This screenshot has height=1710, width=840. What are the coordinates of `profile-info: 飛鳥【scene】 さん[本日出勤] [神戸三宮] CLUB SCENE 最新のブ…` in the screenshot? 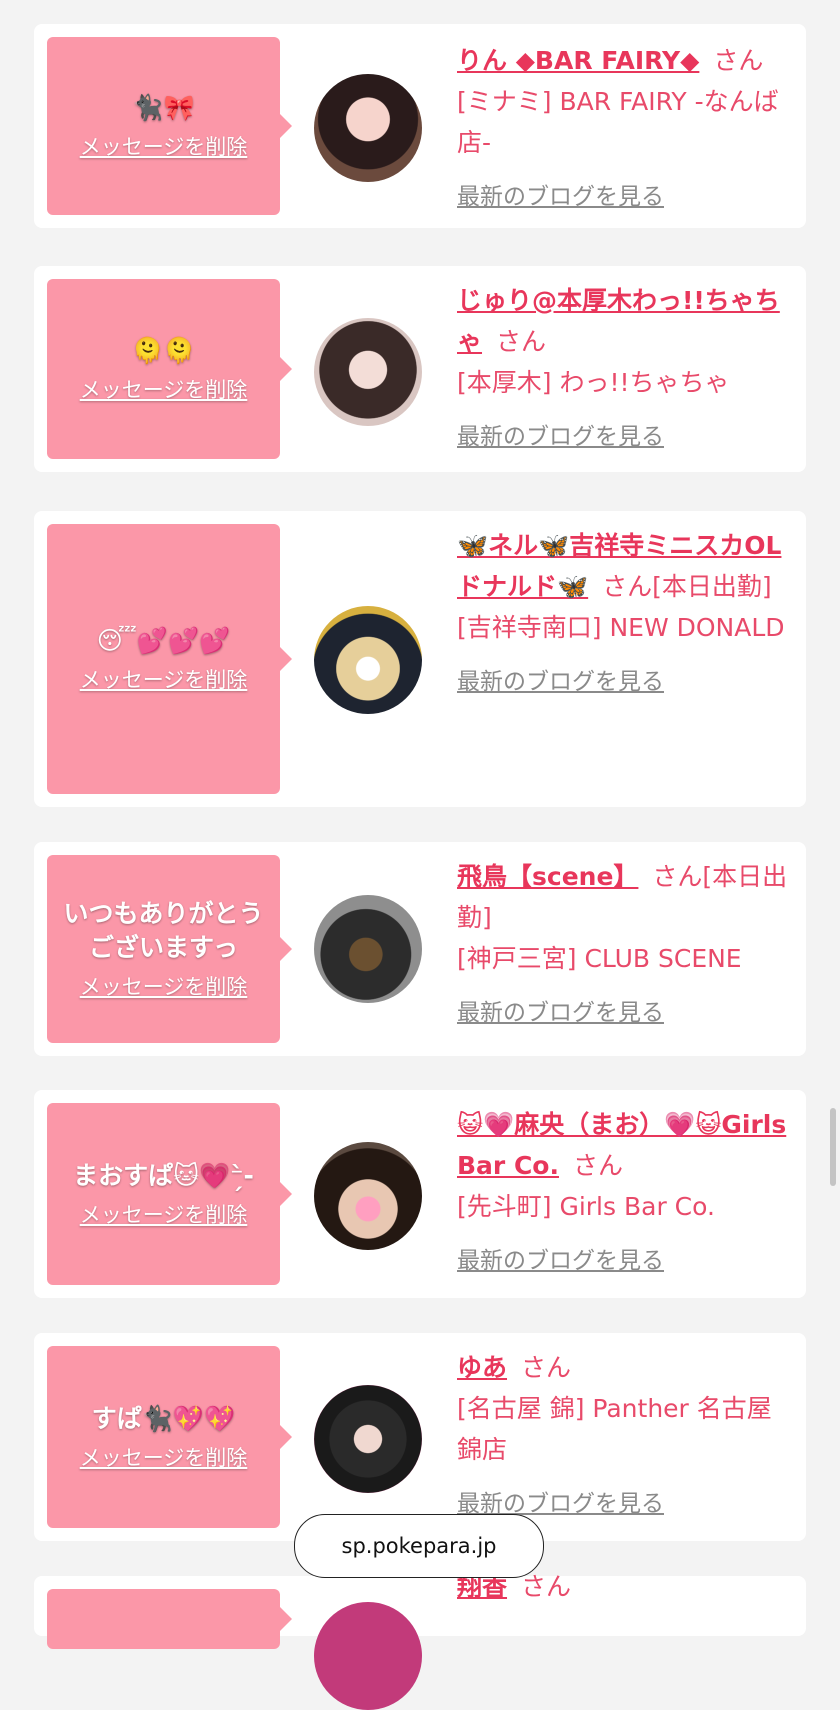 It's located at (624, 945).